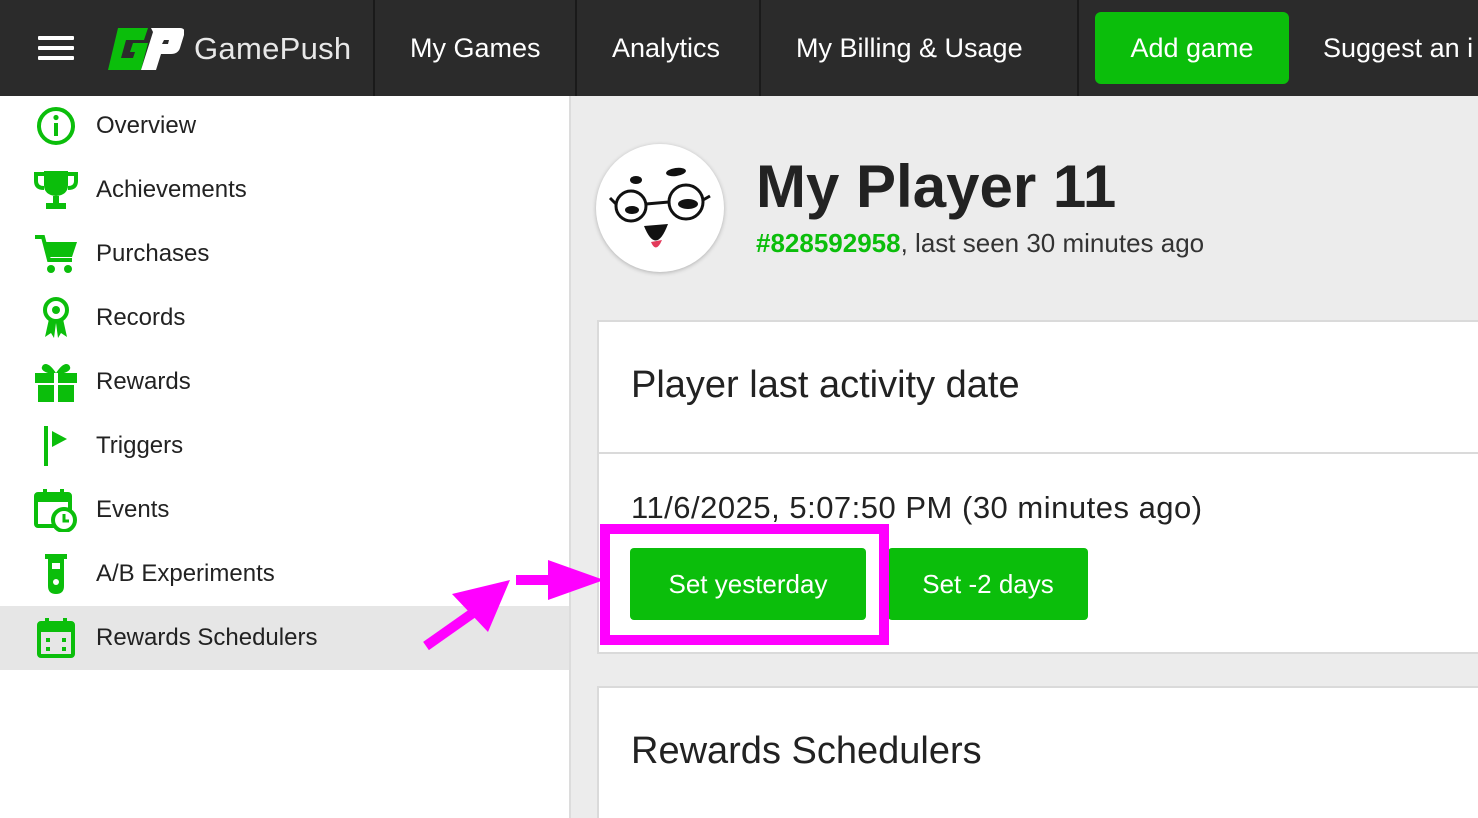 The width and height of the screenshot is (1478, 818). I want to click on annotation-highlight-box, so click(744, 584).